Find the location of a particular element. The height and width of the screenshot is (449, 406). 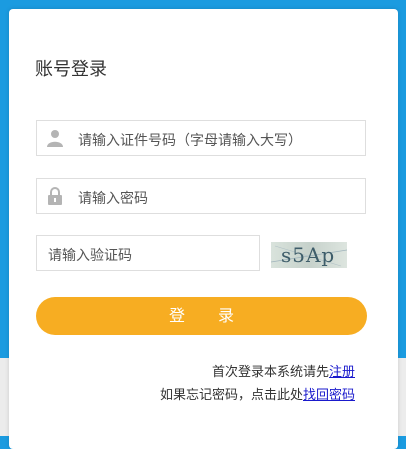

first-login-text: 首次登录本系统请先 is located at coordinates (270, 372).